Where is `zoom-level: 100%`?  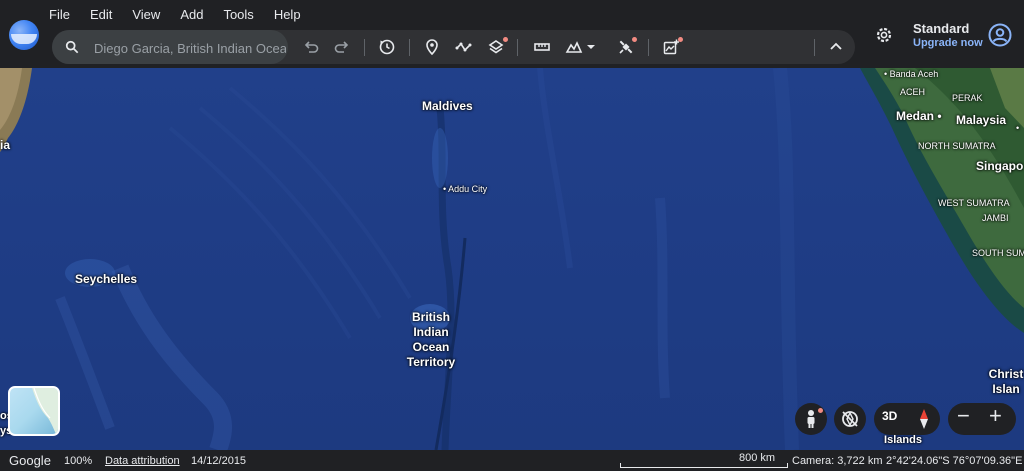 zoom-level: 100% is located at coordinates (78, 461).